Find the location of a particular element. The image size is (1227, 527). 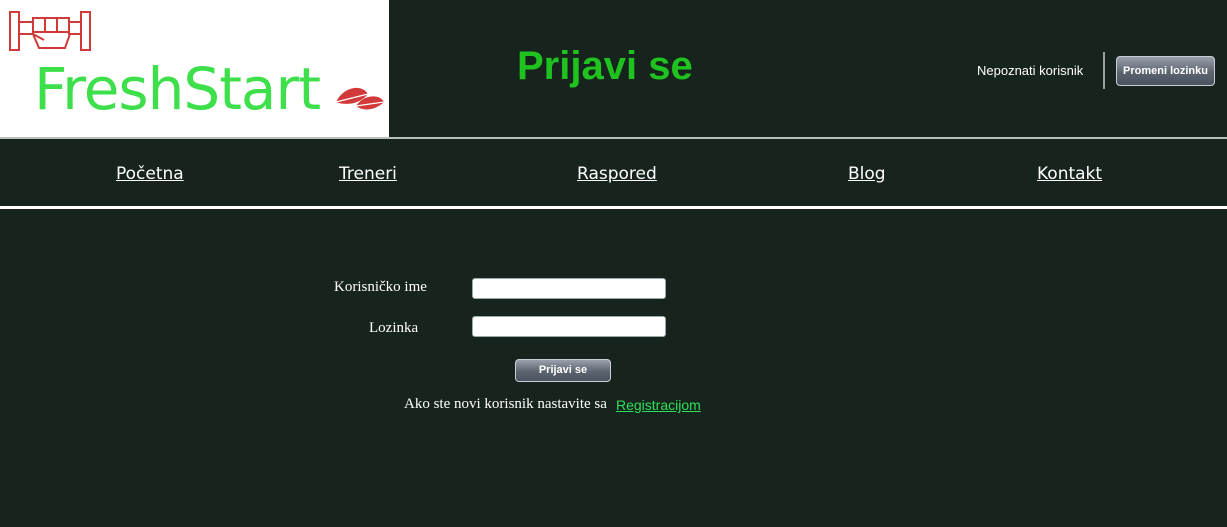

main-nav: Početna Treneri Raspored Blog Kontakt is located at coordinates (613, 172).